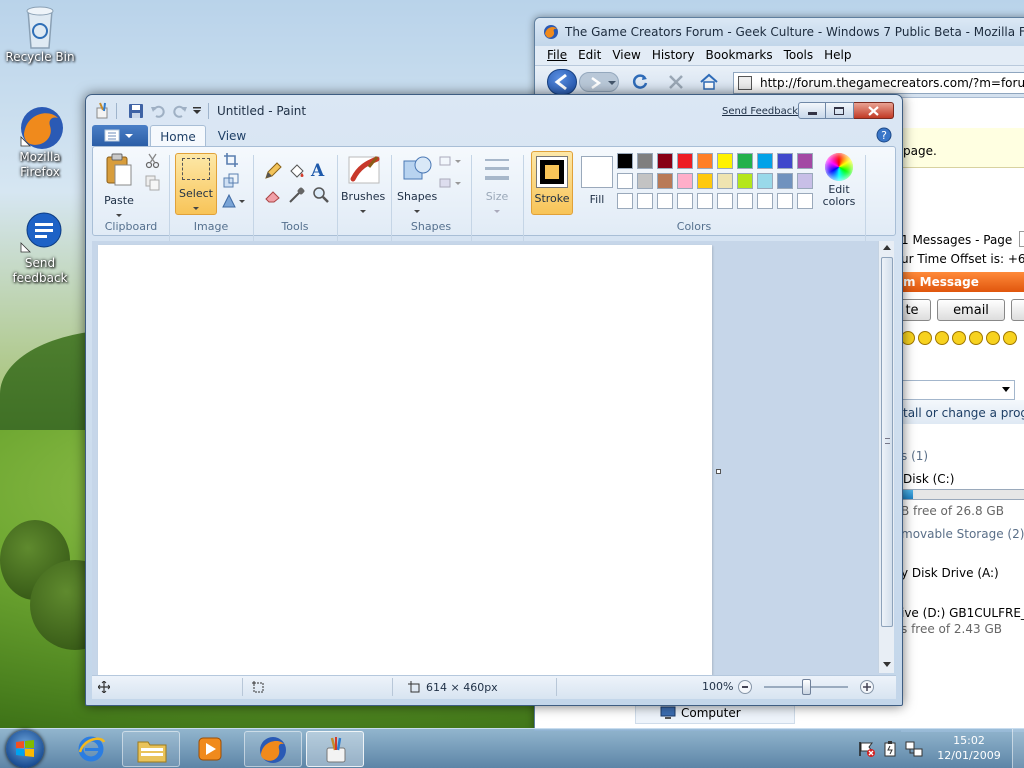  Describe the element at coordinates (196, 184) in the screenshot. I see `select-button: Select` at that location.